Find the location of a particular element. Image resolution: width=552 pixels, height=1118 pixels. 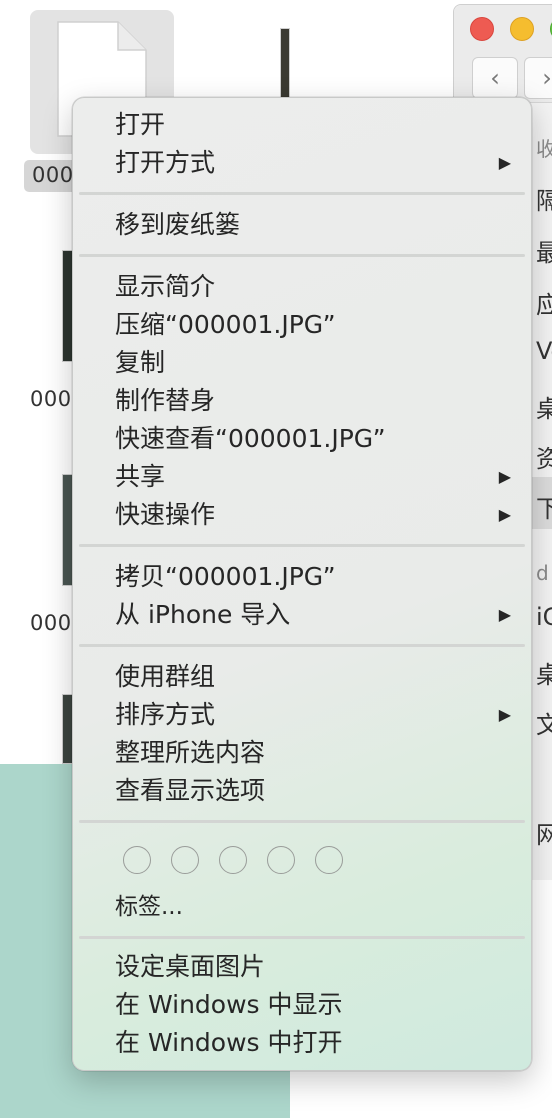

menu-item-show-in-windows: 在 Windows 中显示 is located at coordinates (302, 1005).